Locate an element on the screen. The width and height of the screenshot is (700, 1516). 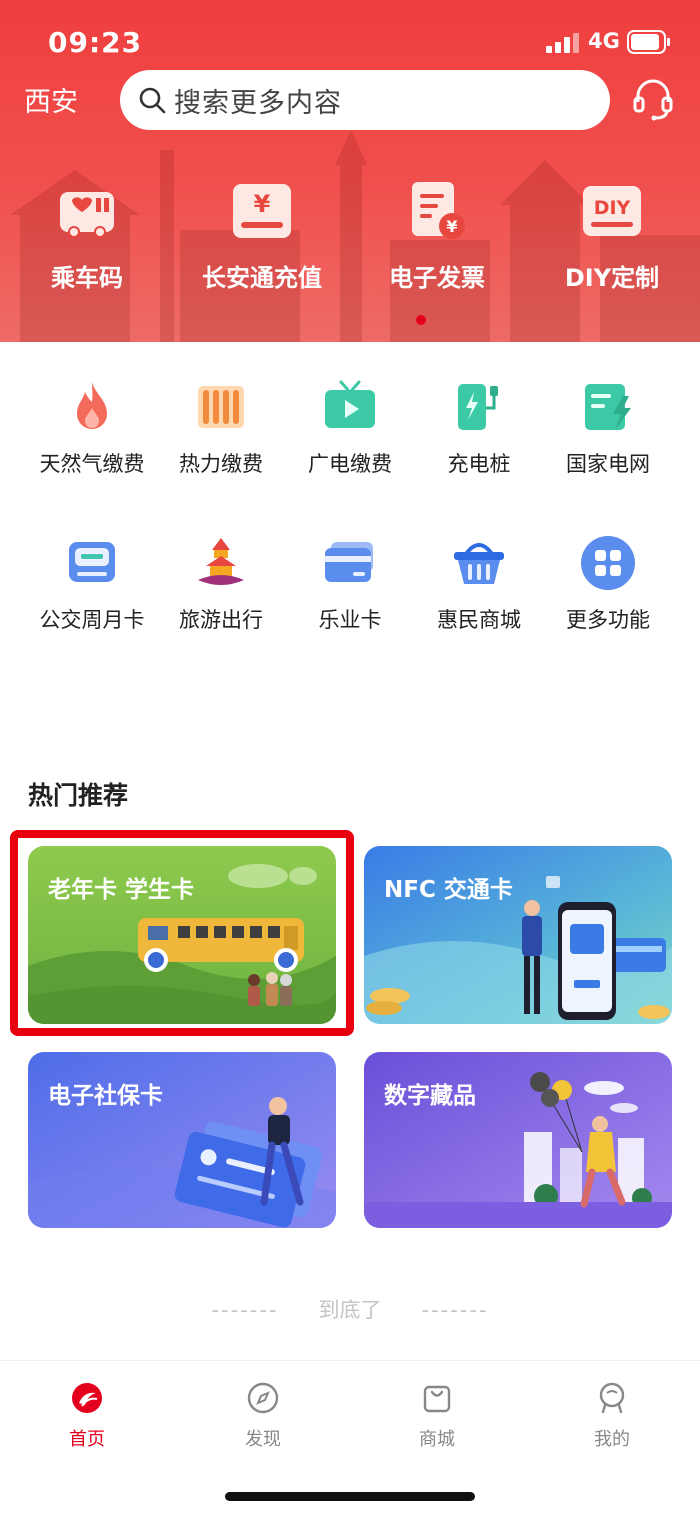
service-label: 充电桩 is located at coordinates (479, 464).